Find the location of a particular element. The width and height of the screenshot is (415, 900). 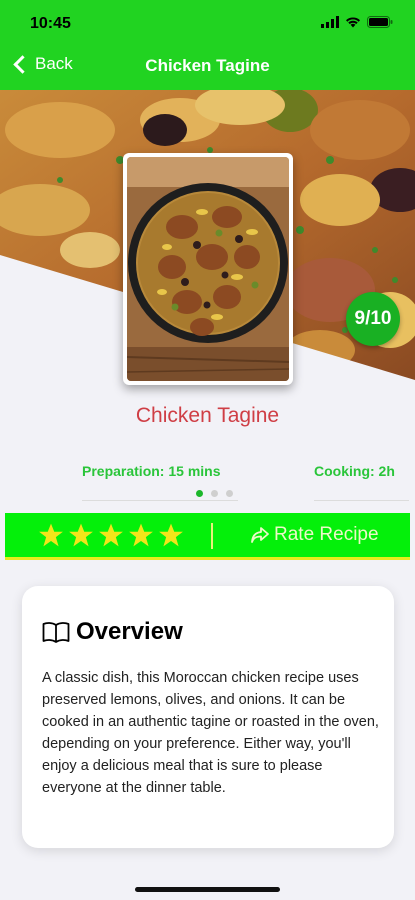

star-rating is located at coordinates (111, 535).